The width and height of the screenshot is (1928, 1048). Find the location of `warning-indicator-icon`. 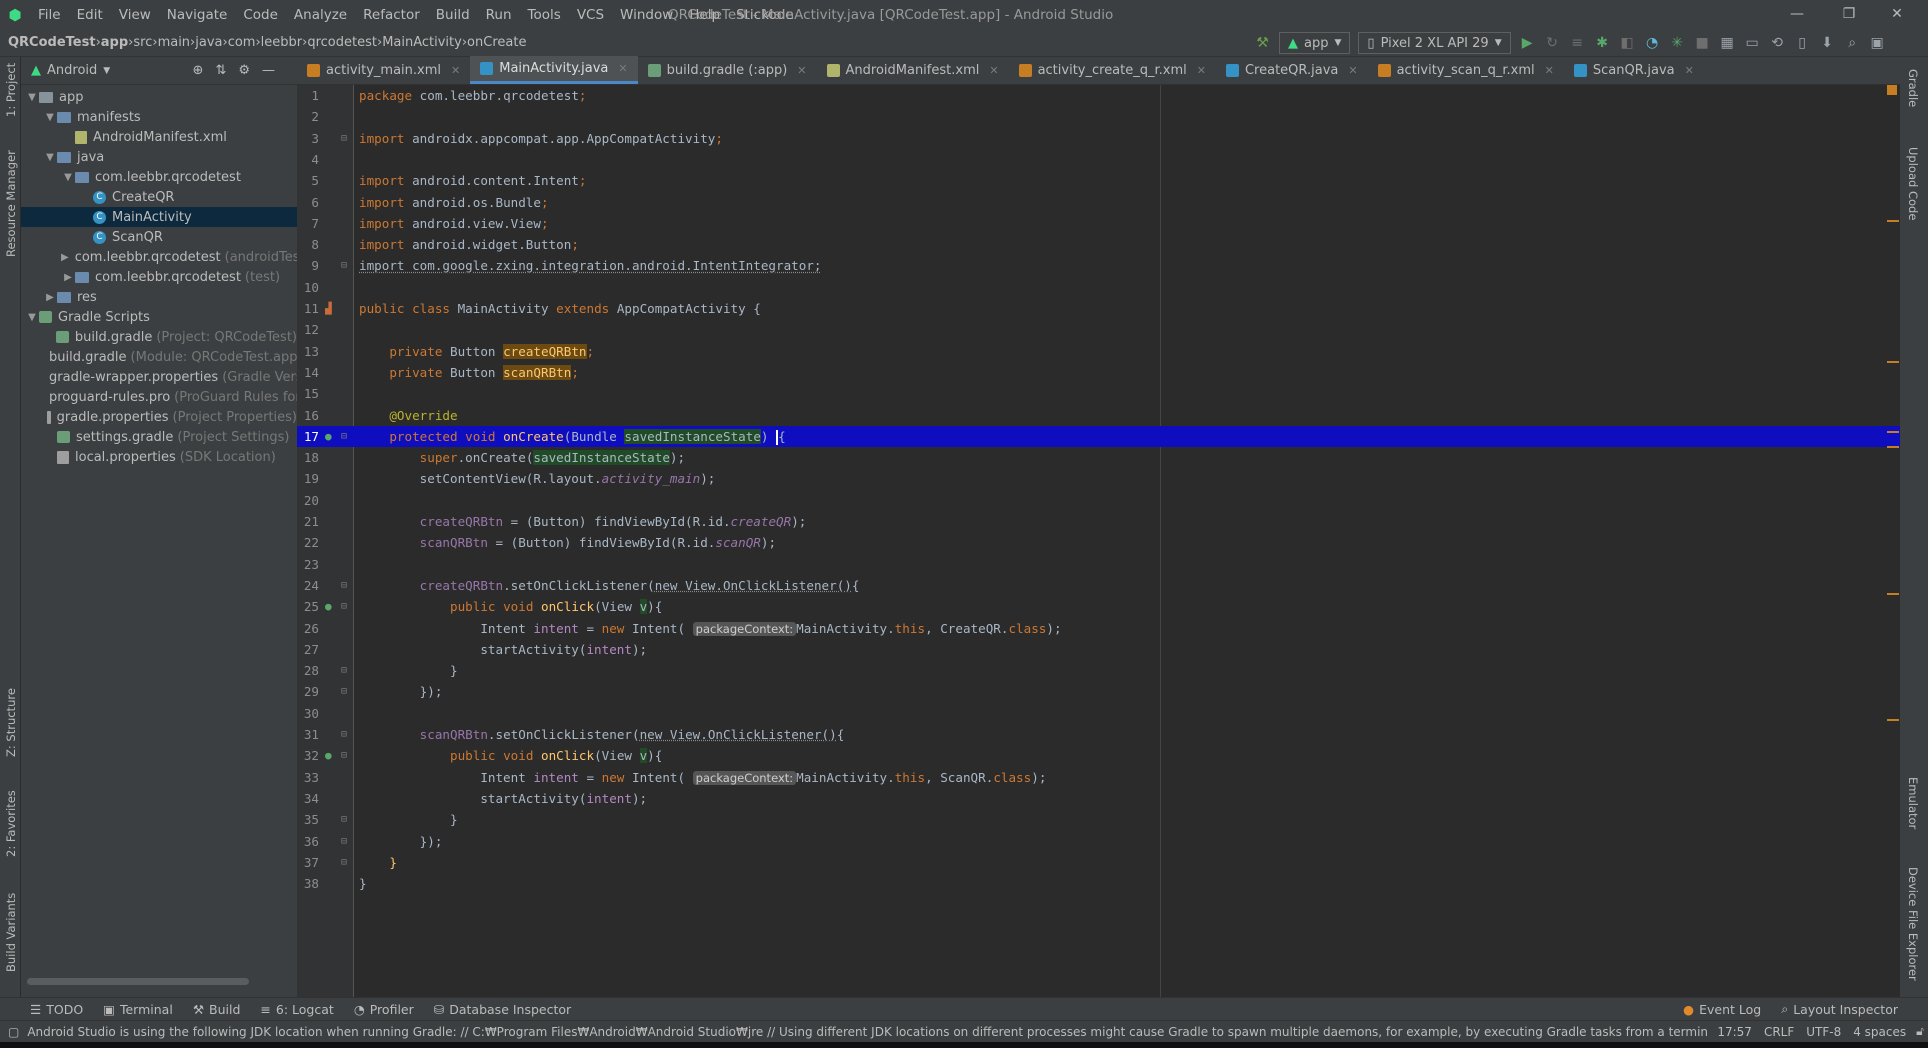

warning-indicator-icon is located at coordinates (1892, 90).